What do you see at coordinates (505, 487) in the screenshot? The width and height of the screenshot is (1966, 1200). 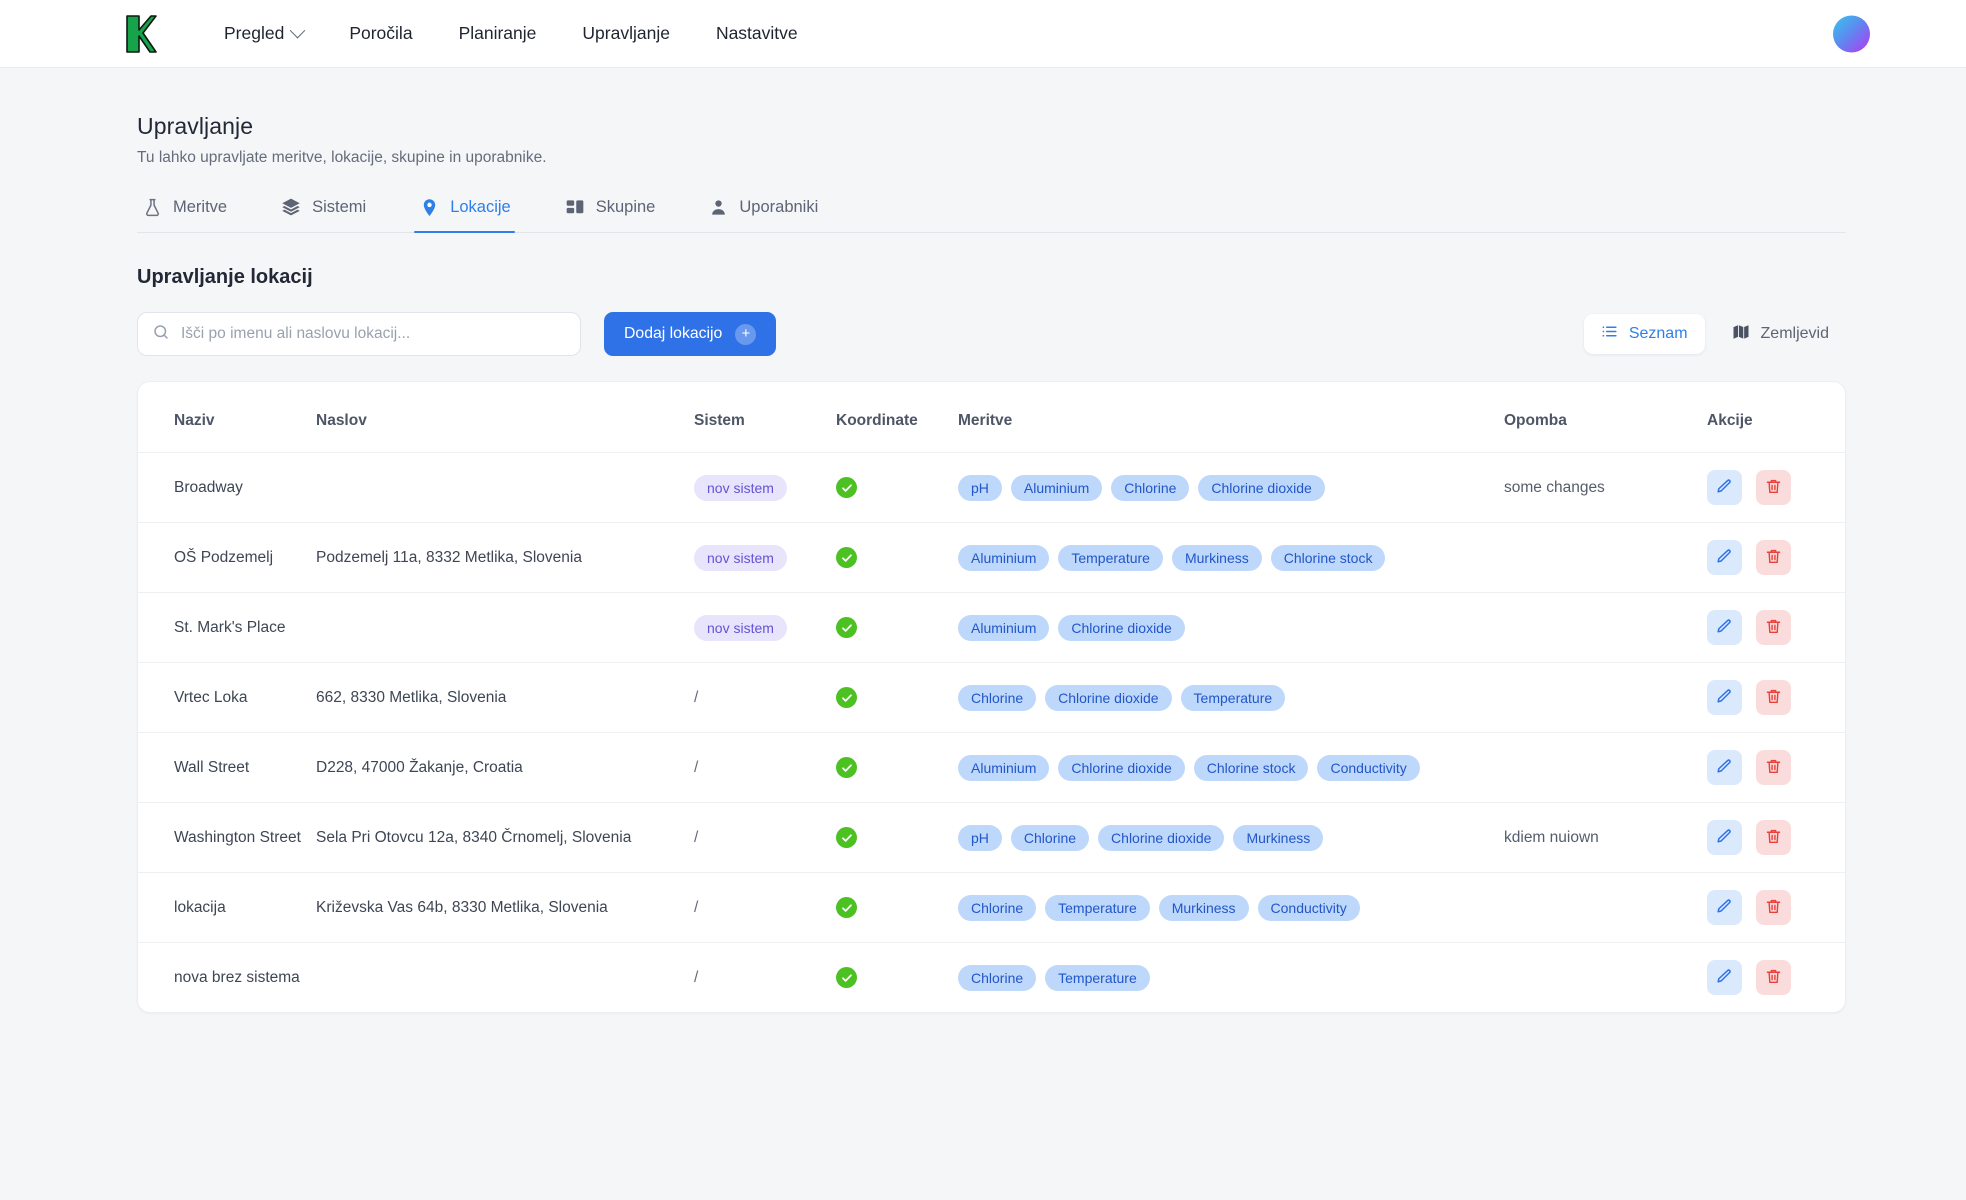 I see `cell-naslov` at bounding box center [505, 487].